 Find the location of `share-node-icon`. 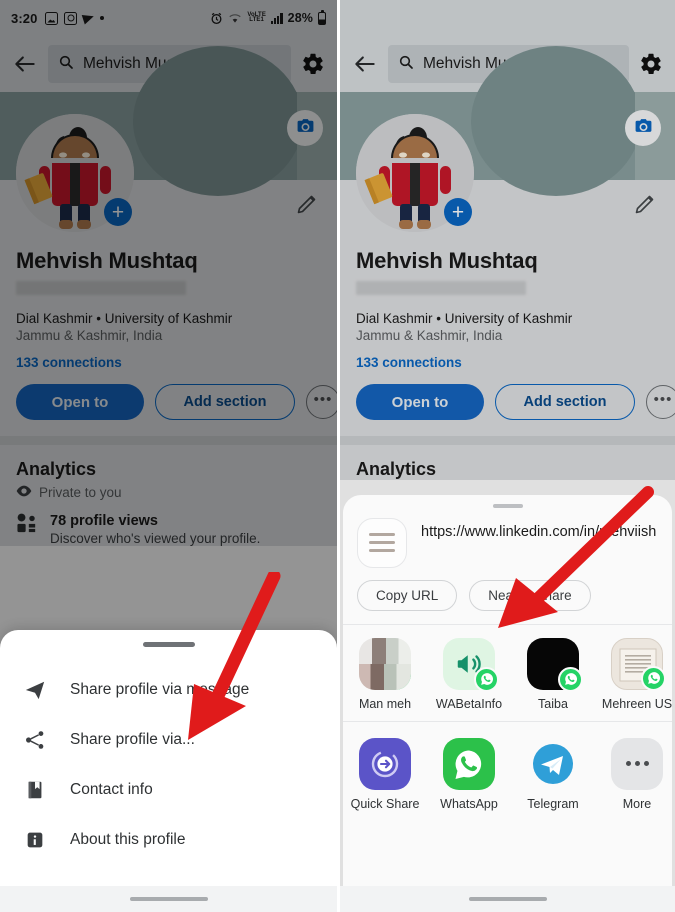

share-node-icon is located at coordinates (35, 740).